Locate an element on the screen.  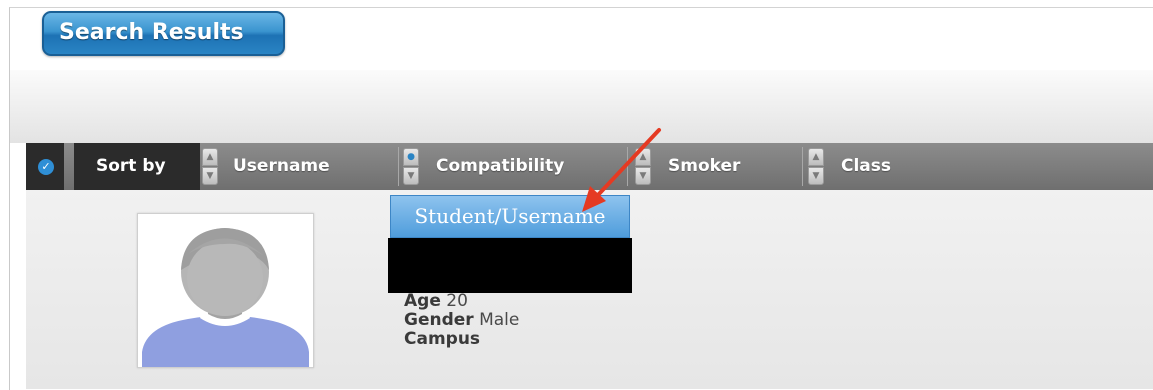
redacted-username is located at coordinates (510, 265).